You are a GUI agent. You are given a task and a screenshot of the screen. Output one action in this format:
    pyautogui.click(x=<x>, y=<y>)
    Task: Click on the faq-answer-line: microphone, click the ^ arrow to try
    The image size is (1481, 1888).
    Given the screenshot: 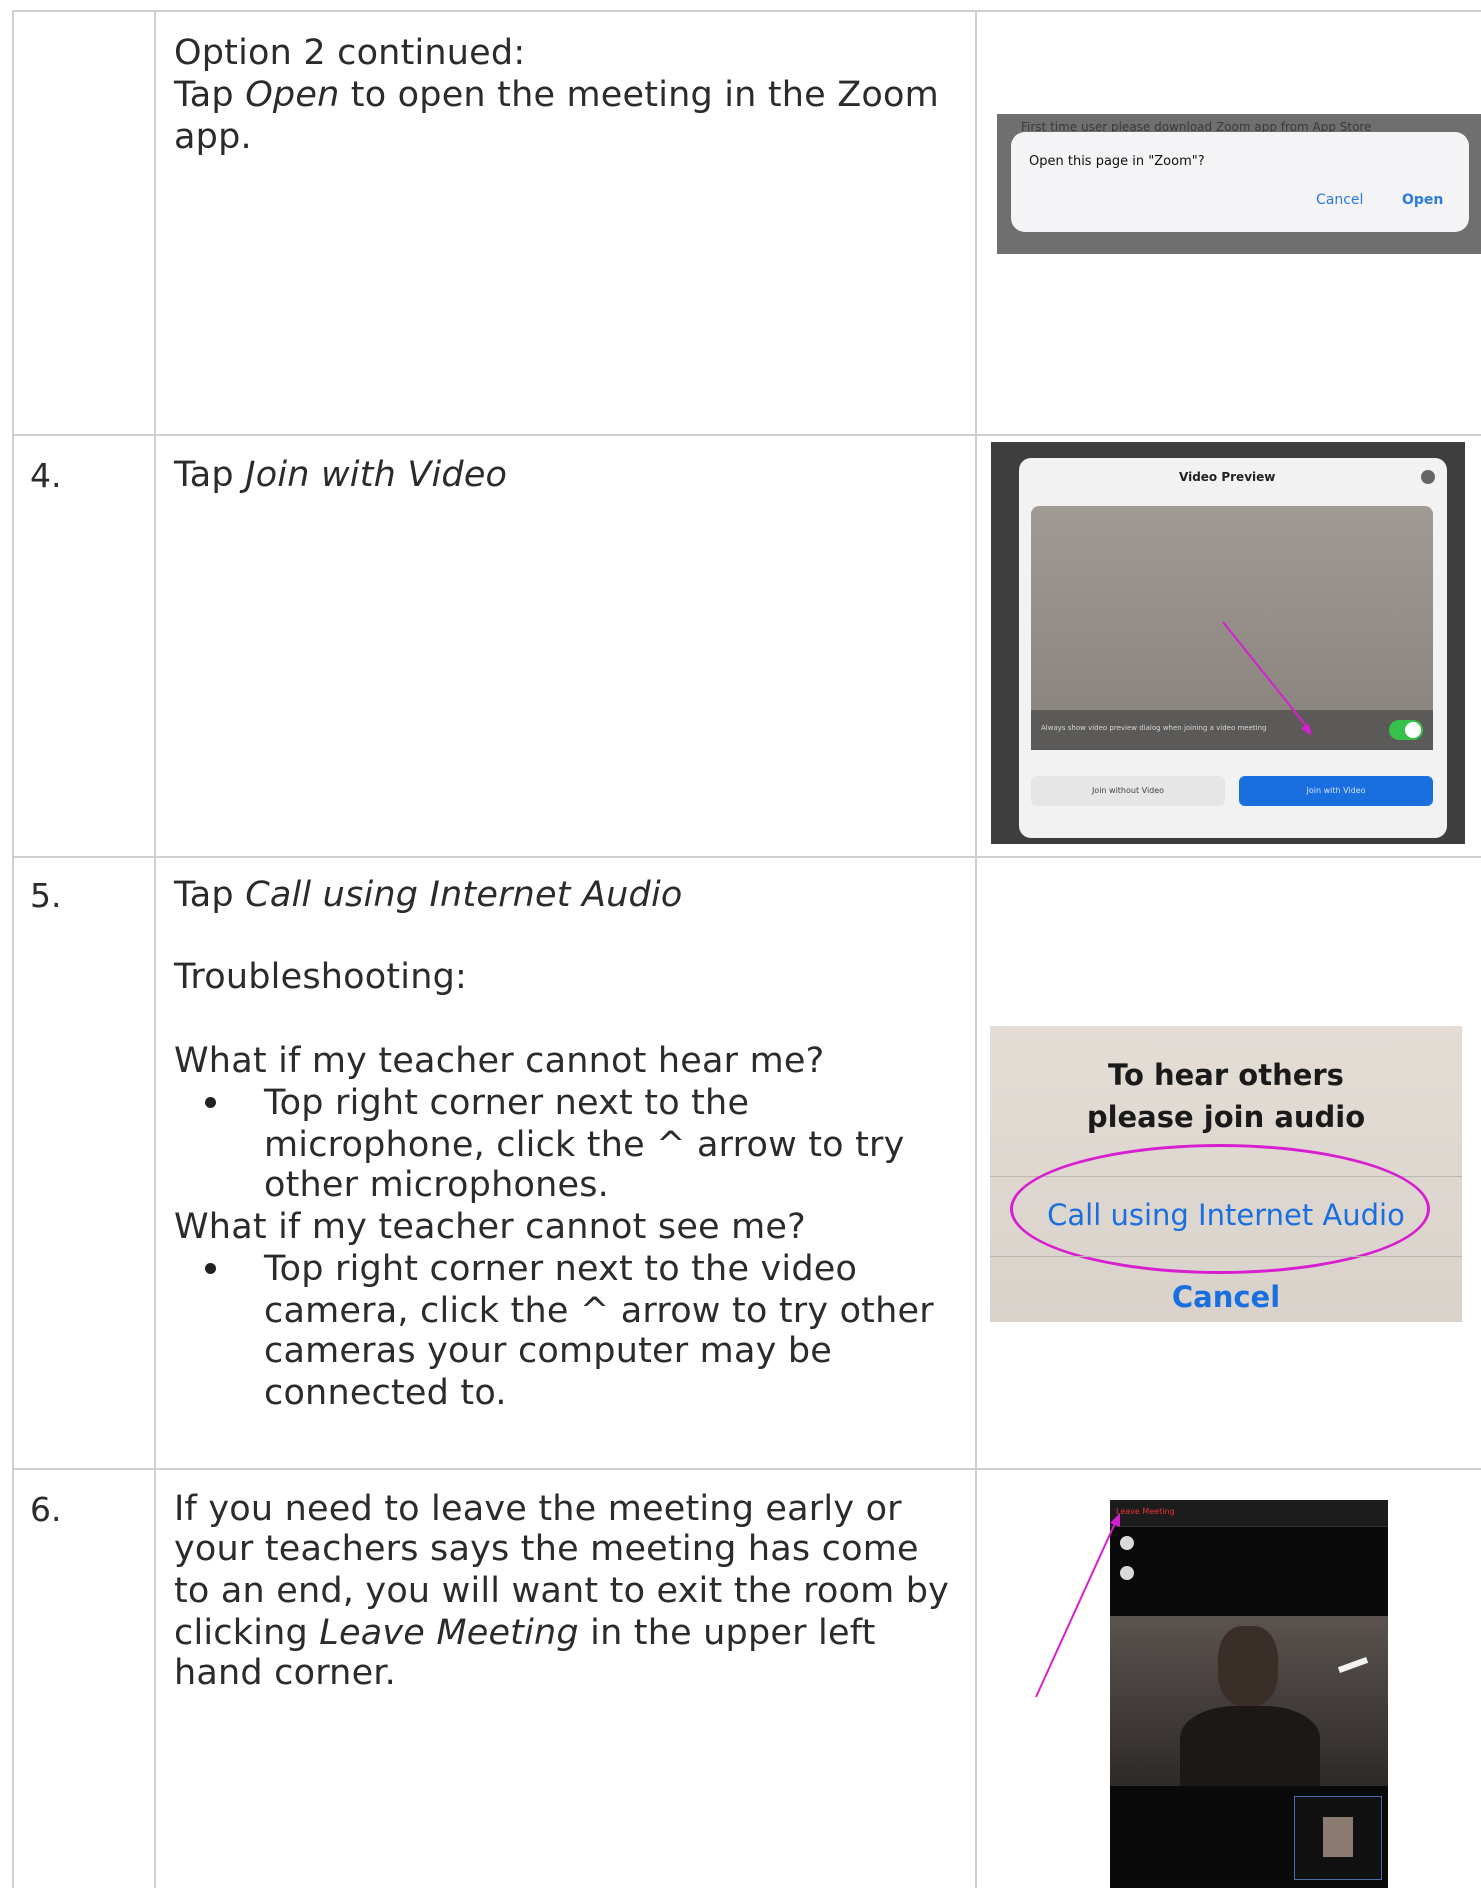 What is the action you would take?
    pyautogui.click(x=584, y=1145)
    